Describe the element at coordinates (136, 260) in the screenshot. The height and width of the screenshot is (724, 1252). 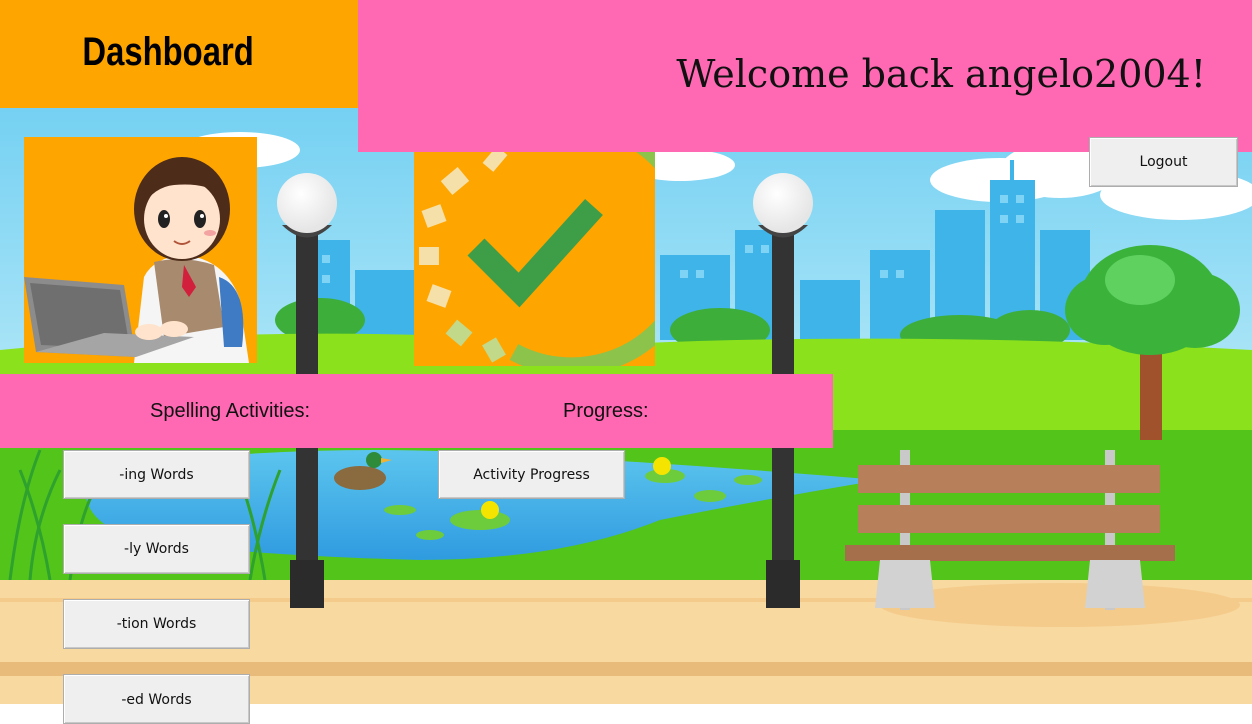
I see `teacher-laptop-illustration` at that location.